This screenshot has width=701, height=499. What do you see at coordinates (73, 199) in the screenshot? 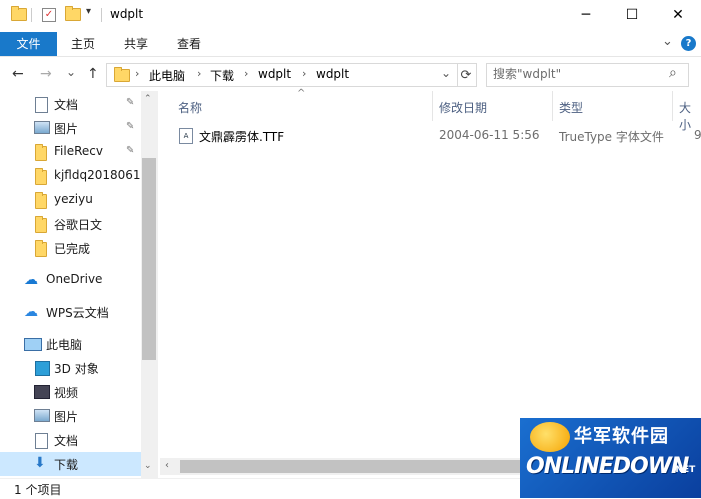
I see `sidebar-item-label: yeziyu` at bounding box center [73, 199].